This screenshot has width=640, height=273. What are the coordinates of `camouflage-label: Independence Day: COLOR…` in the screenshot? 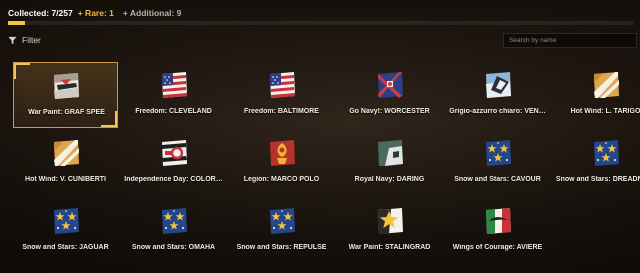 It's located at (173, 179).